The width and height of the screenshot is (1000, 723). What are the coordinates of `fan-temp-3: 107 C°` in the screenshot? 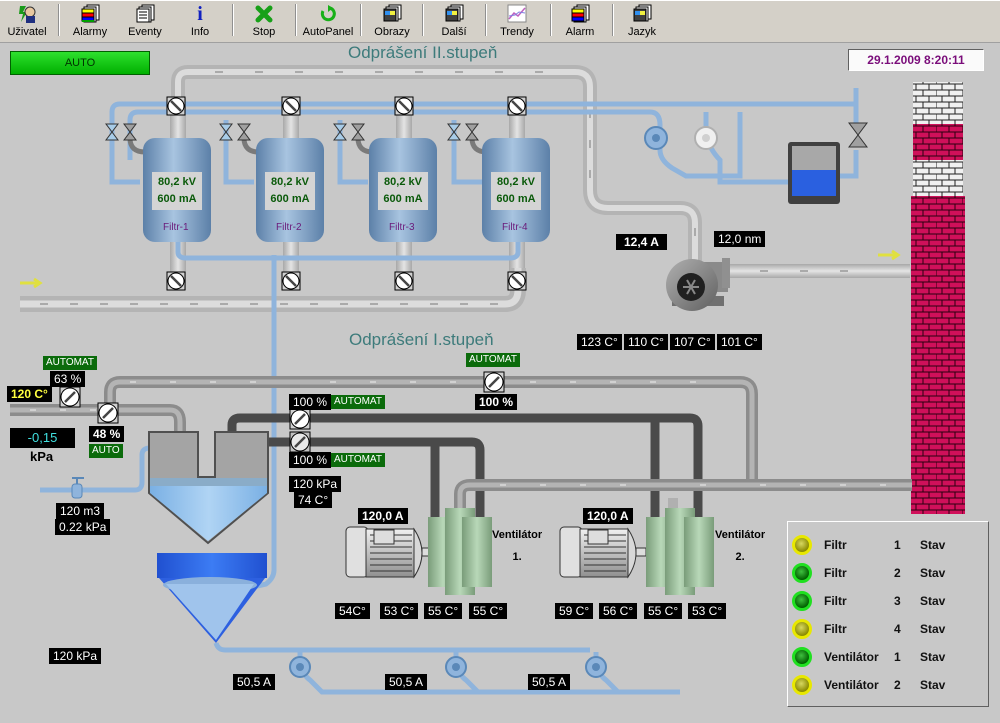 It's located at (692, 342).